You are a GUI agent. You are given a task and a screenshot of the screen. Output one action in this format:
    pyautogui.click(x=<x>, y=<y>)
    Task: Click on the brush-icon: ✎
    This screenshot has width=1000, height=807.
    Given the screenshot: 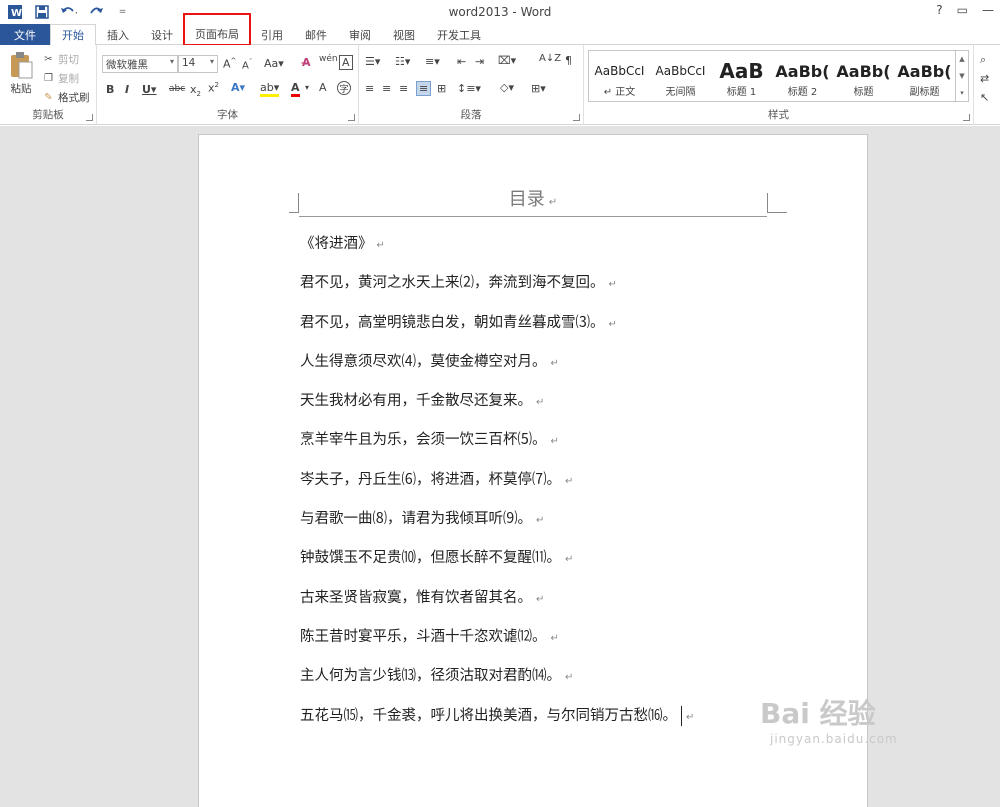 What is the action you would take?
    pyautogui.click(x=48, y=97)
    